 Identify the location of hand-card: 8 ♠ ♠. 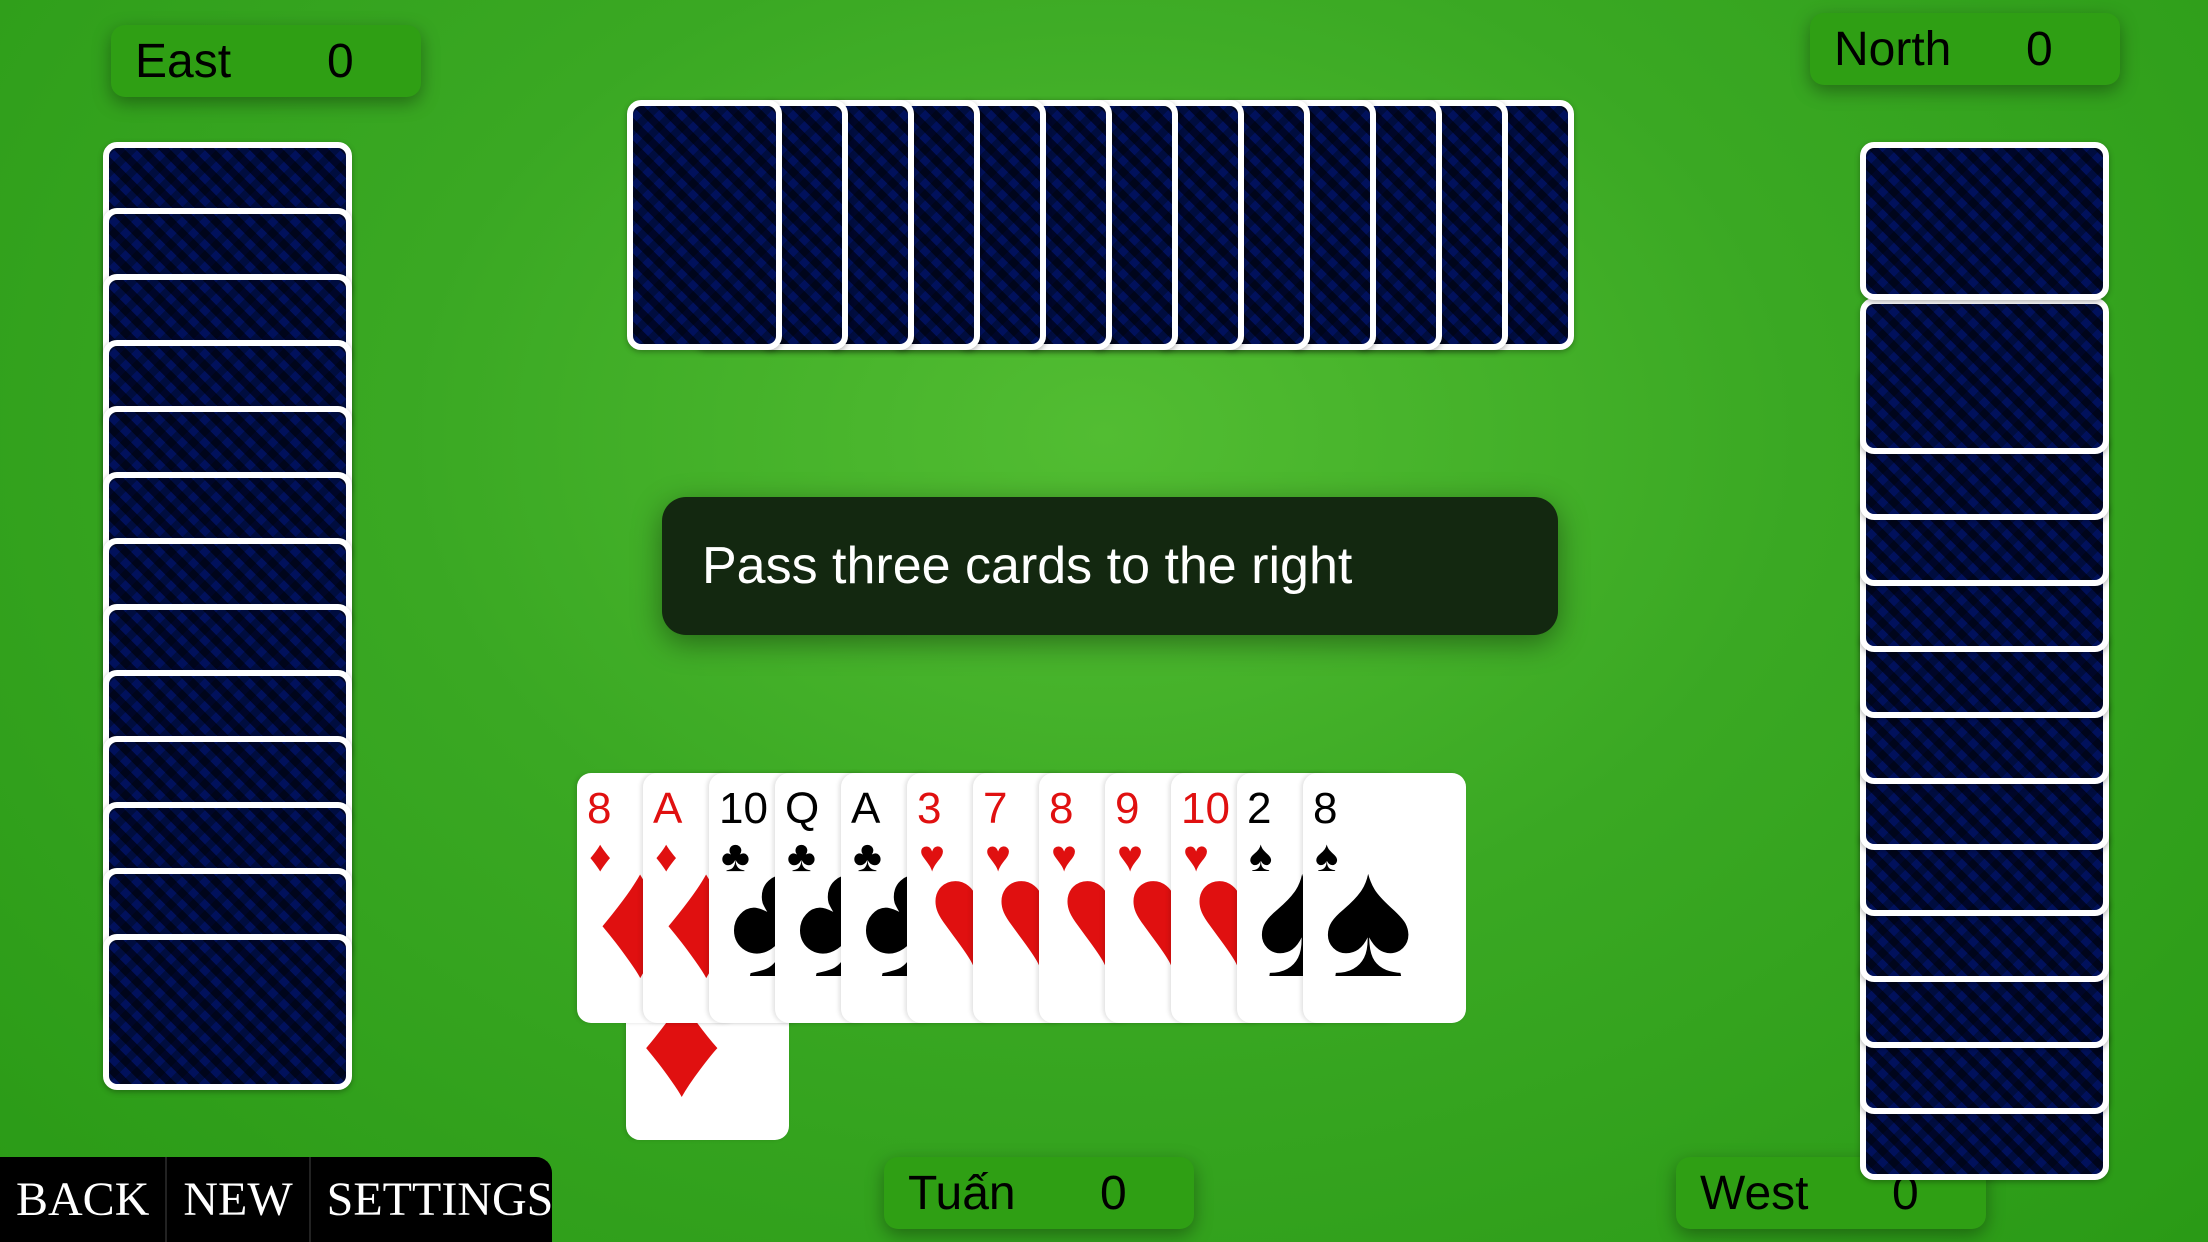
(1384, 898).